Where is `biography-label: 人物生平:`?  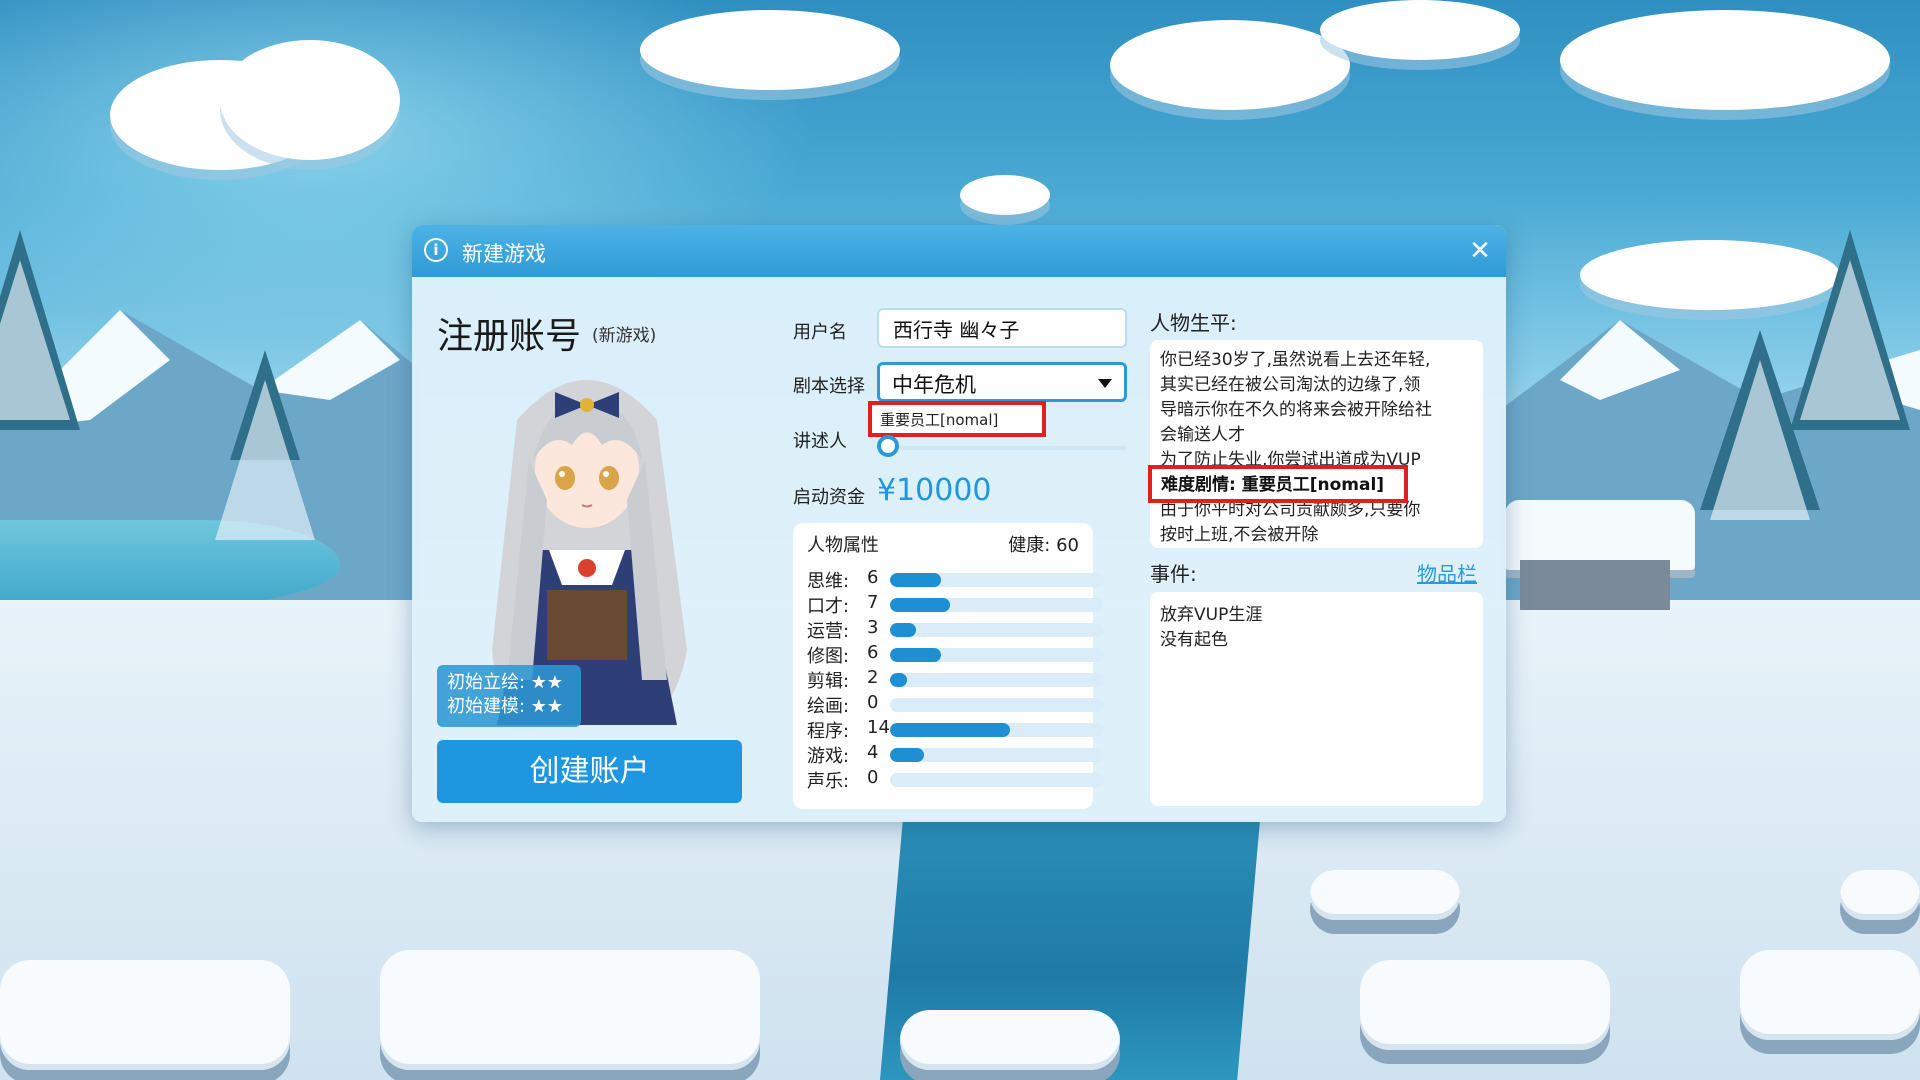
biography-label: 人物生平: is located at coordinates (1193, 323).